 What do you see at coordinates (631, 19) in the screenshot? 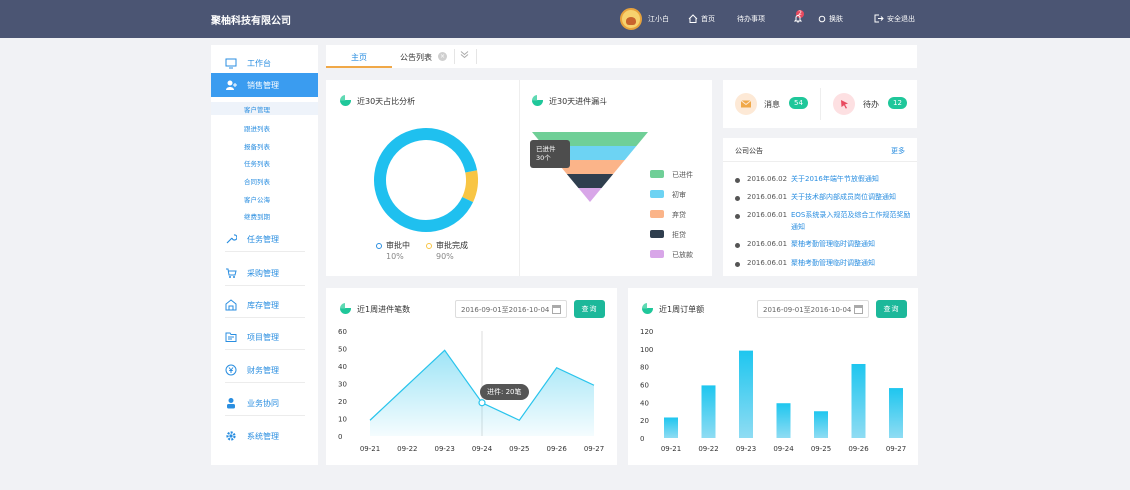
I see `user-avatar` at bounding box center [631, 19].